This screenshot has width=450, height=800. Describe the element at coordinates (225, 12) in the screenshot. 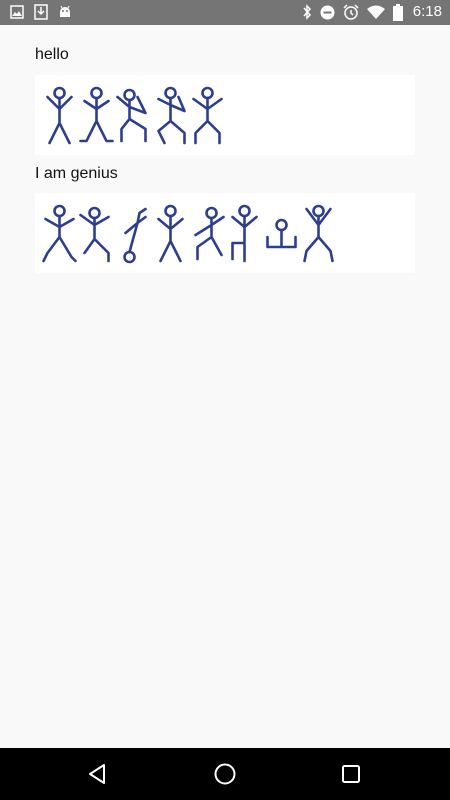

I see `status-bar: 6:18` at that location.